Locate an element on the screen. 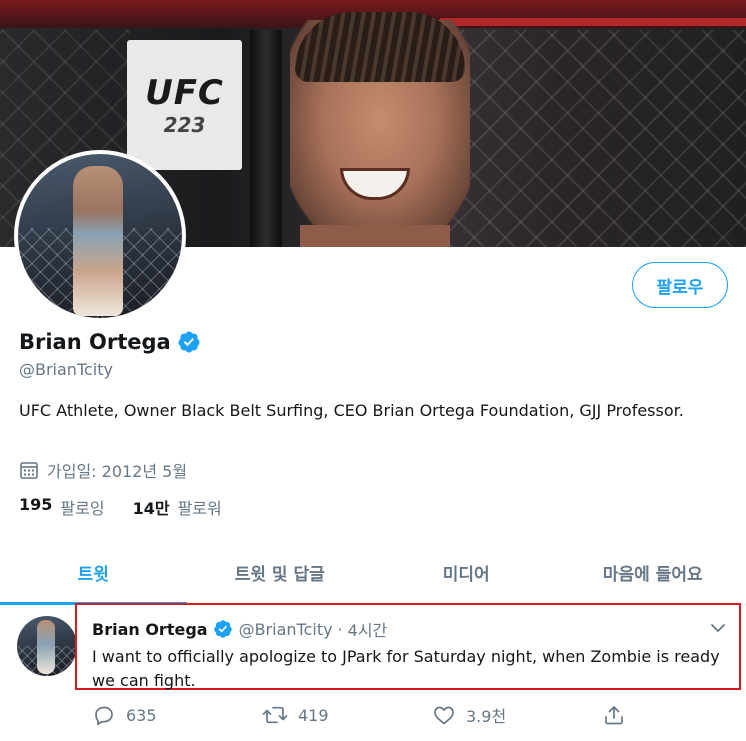 The height and width of the screenshot is (741, 746). share-icon is located at coordinates (614, 715).